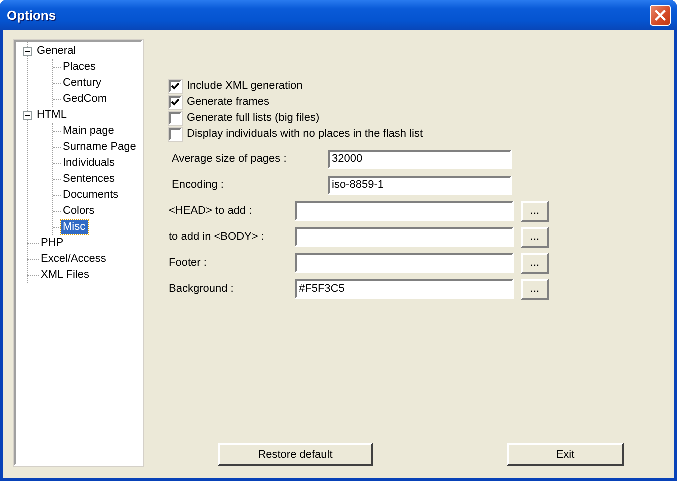  I want to click on field-label: Background :, so click(202, 289).